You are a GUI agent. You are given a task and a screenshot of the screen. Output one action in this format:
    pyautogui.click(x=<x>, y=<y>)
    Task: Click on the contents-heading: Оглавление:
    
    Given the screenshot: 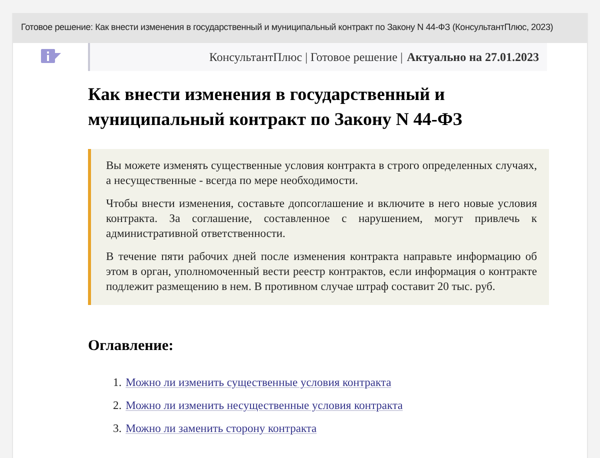 What is the action you would take?
    pyautogui.click(x=131, y=346)
    